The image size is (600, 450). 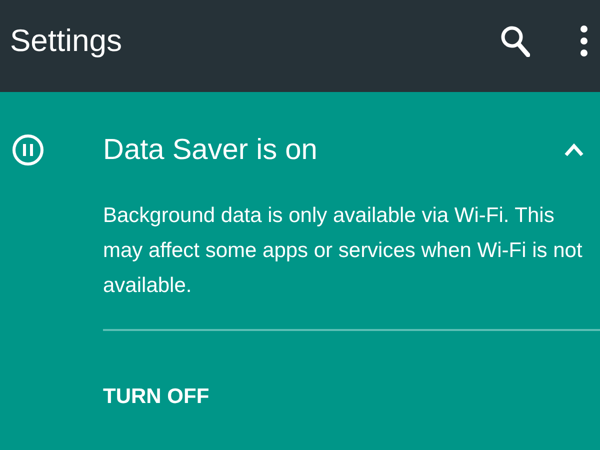 What do you see at coordinates (210, 150) in the screenshot?
I see `card-title: Data Saver is on` at bounding box center [210, 150].